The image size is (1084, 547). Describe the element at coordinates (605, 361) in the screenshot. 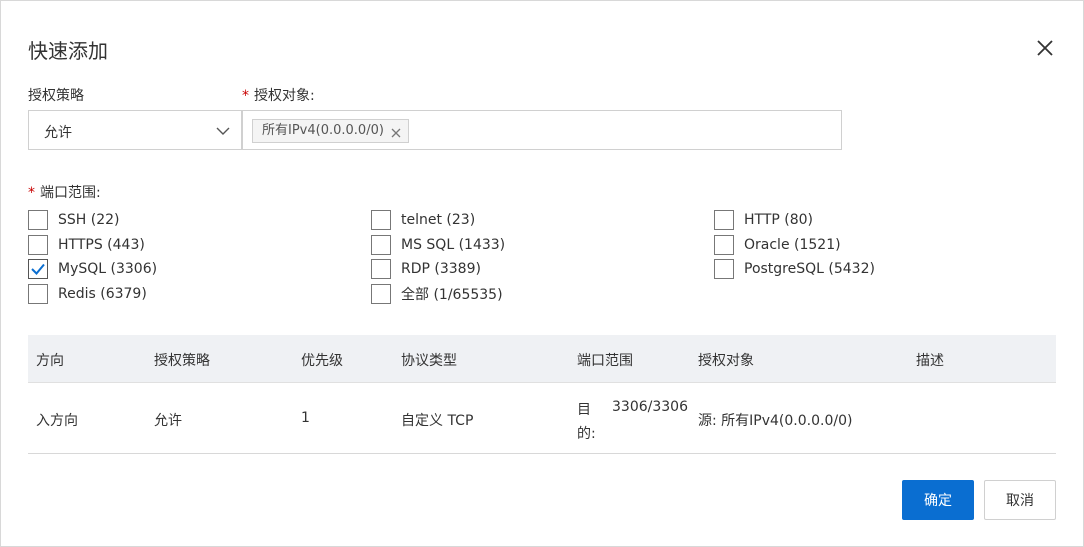

I see `column-header-port-range: 端口范围` at that location.